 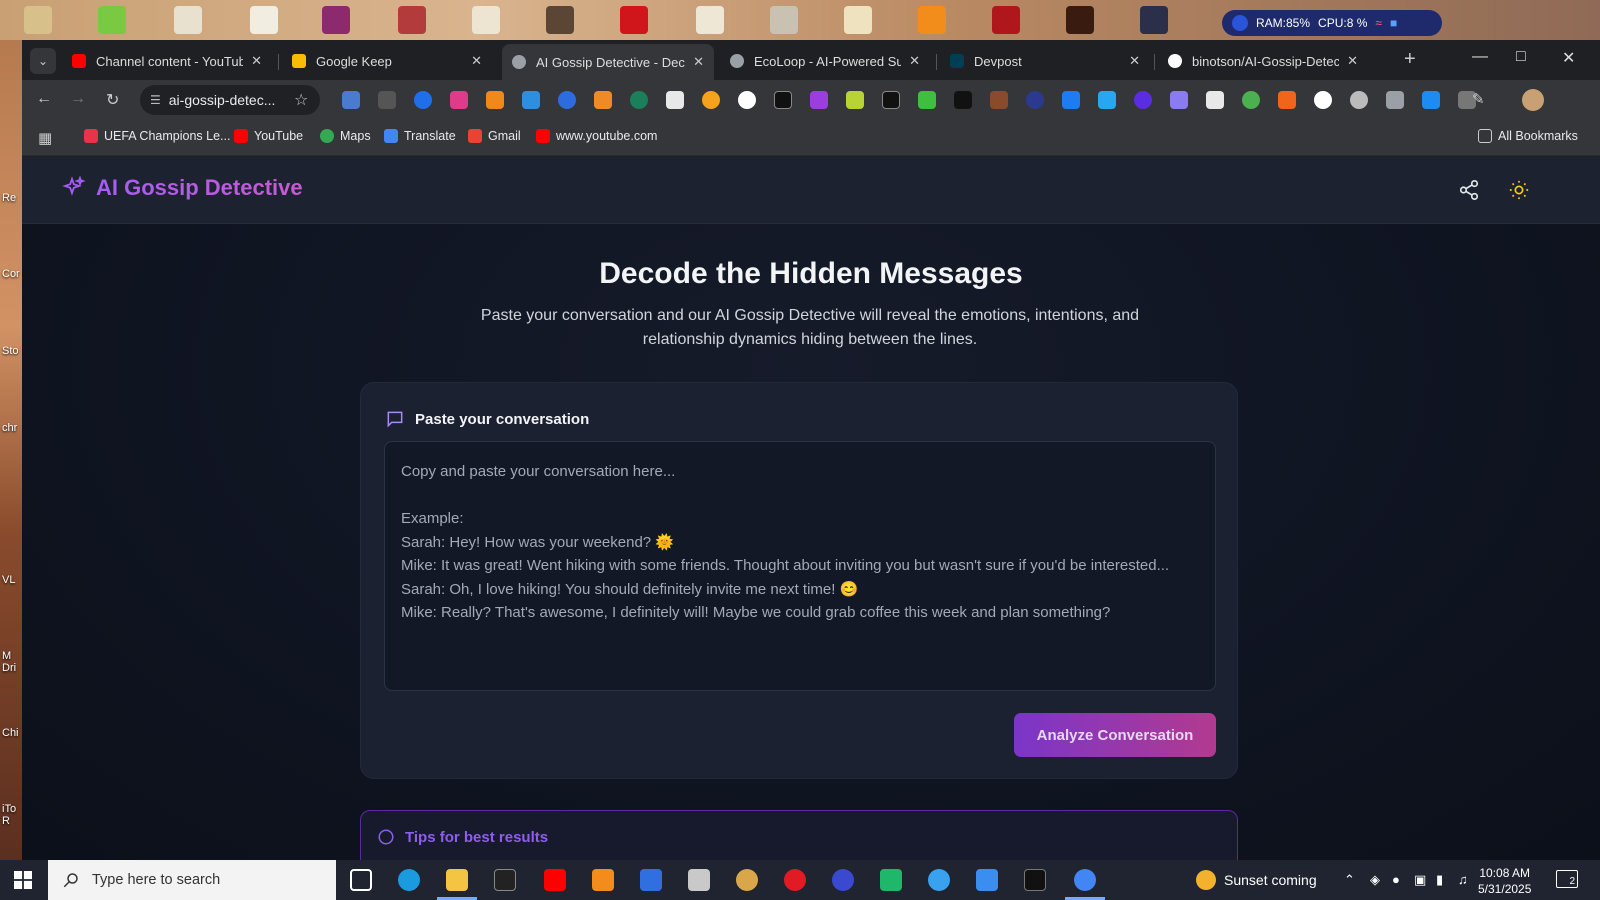 What do you see at coordinates (1528, 136) in the screenshot?
I see `all-bookmarks-button: All Bookmarks` at bounding box center [1528, 136].